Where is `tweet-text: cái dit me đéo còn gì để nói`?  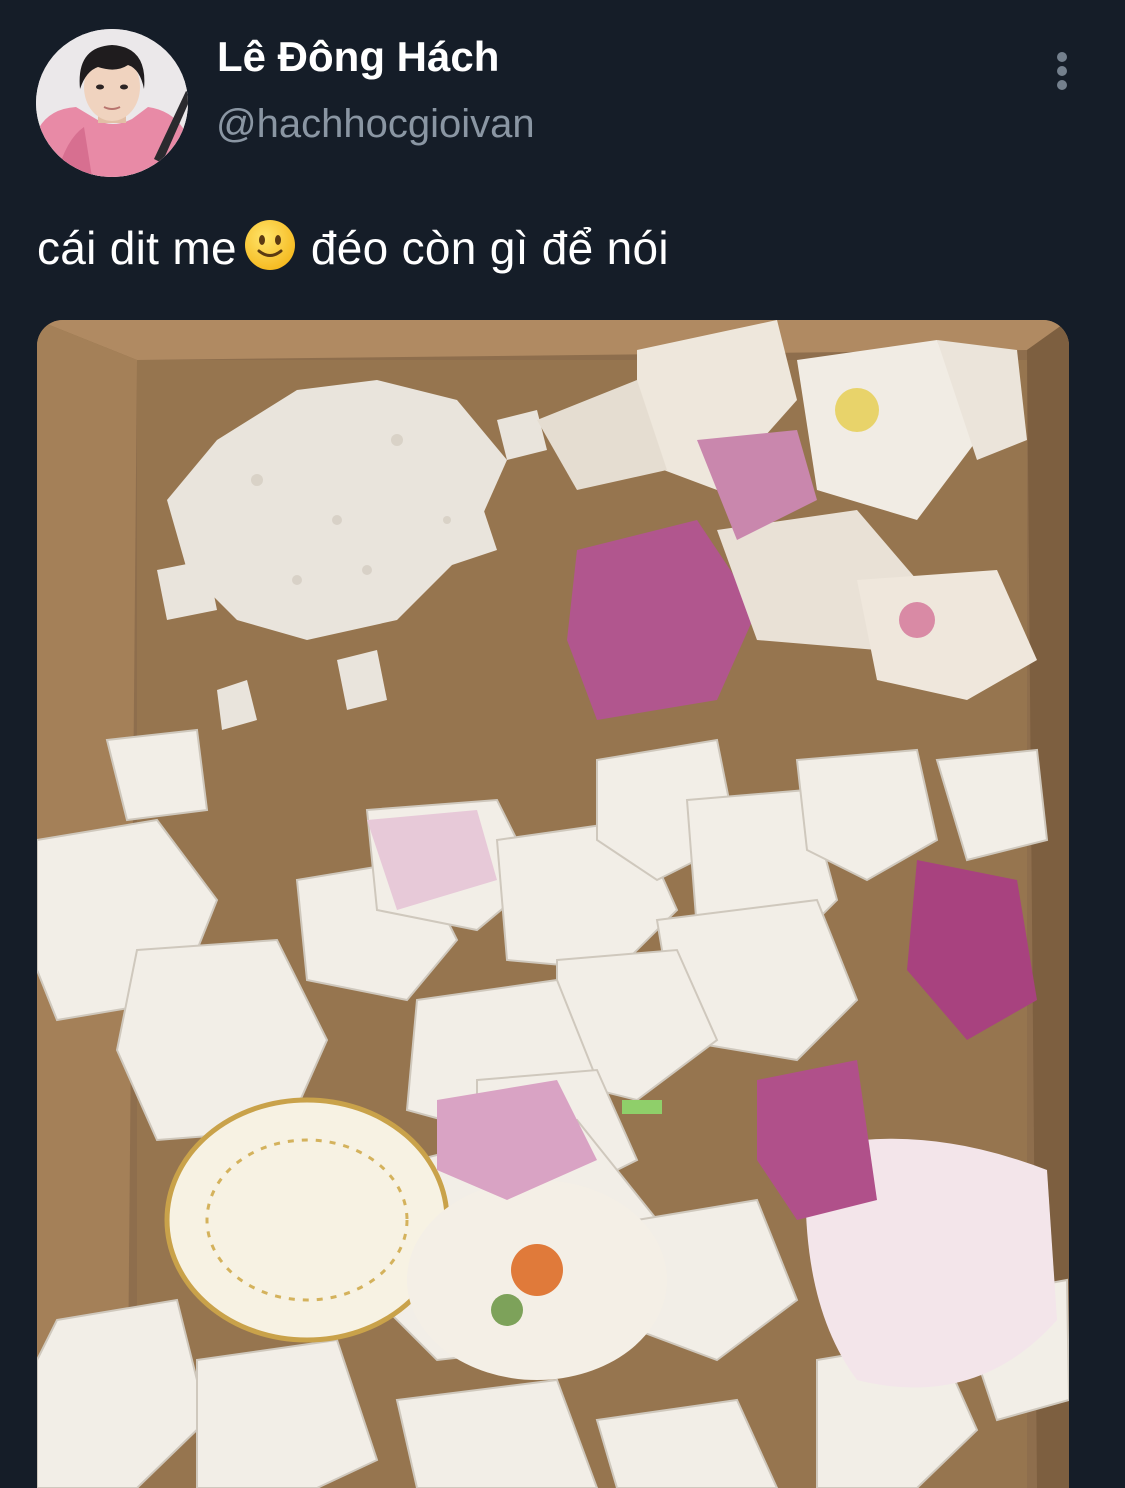
tweet-text: cái dit me đéo còn gì để nói is located at coordinates (353, 250).